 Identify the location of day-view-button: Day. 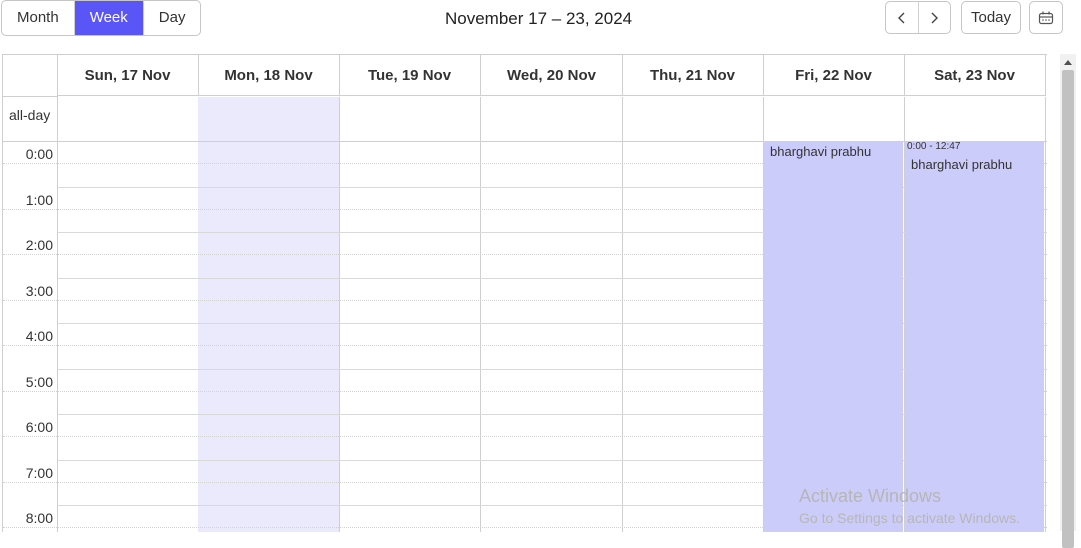
(172, 18).